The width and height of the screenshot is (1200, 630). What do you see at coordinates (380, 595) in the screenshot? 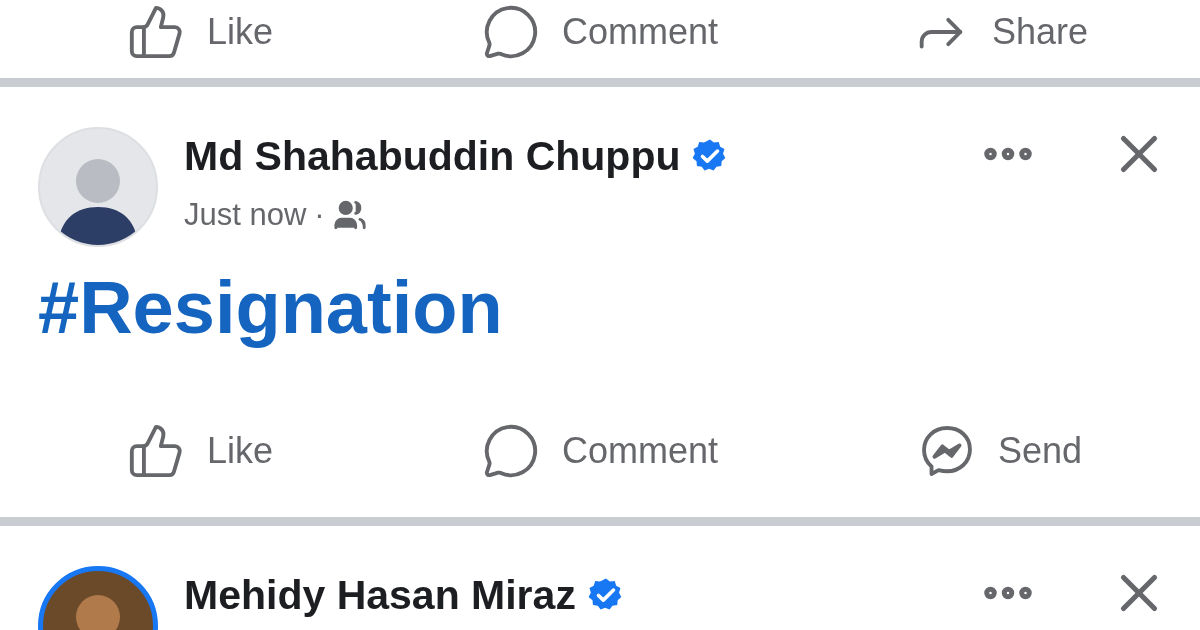
I see `author-name: Mehidy Hasan Miraz` at bounding box center [380, 595].